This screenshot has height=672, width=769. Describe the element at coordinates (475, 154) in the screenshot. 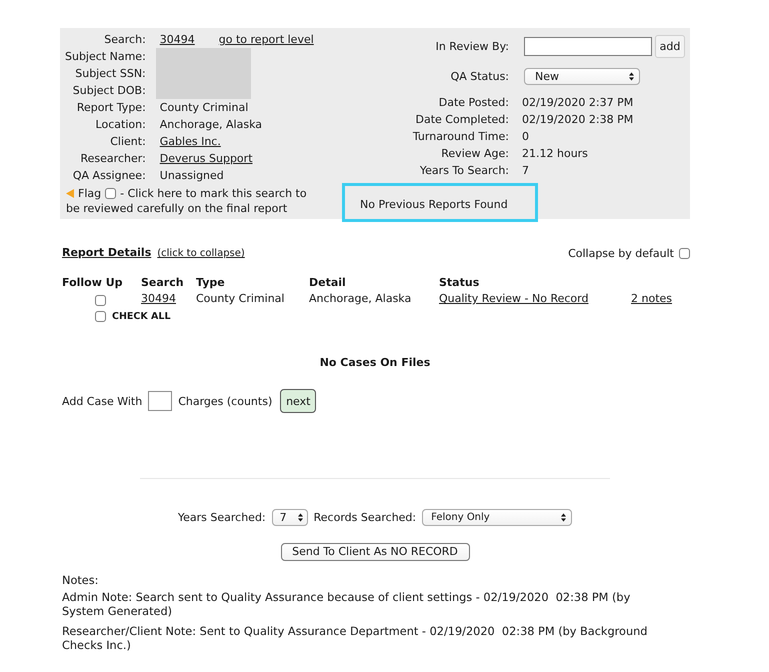

I see `field-label: Review Age:` at that location.